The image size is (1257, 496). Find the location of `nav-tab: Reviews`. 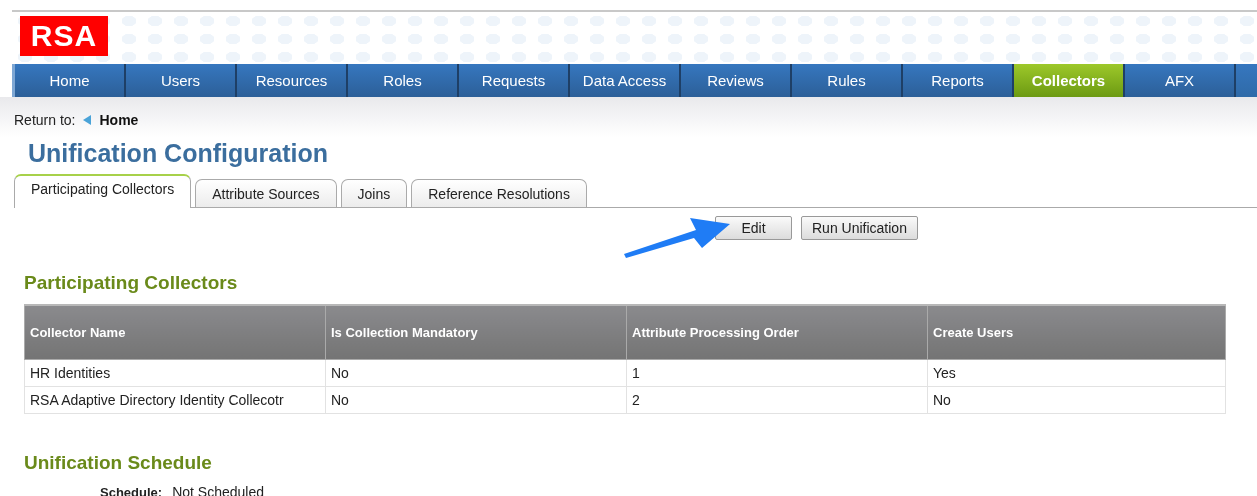

nav-tab: Reviews is located at coordinates (736, 80).